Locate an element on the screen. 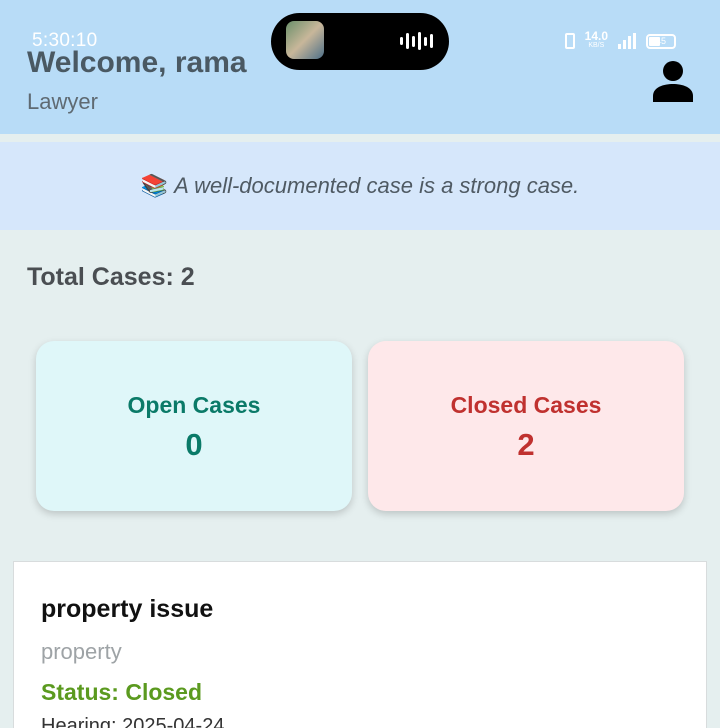  dynamic-island is located at coordinates (360, 41).